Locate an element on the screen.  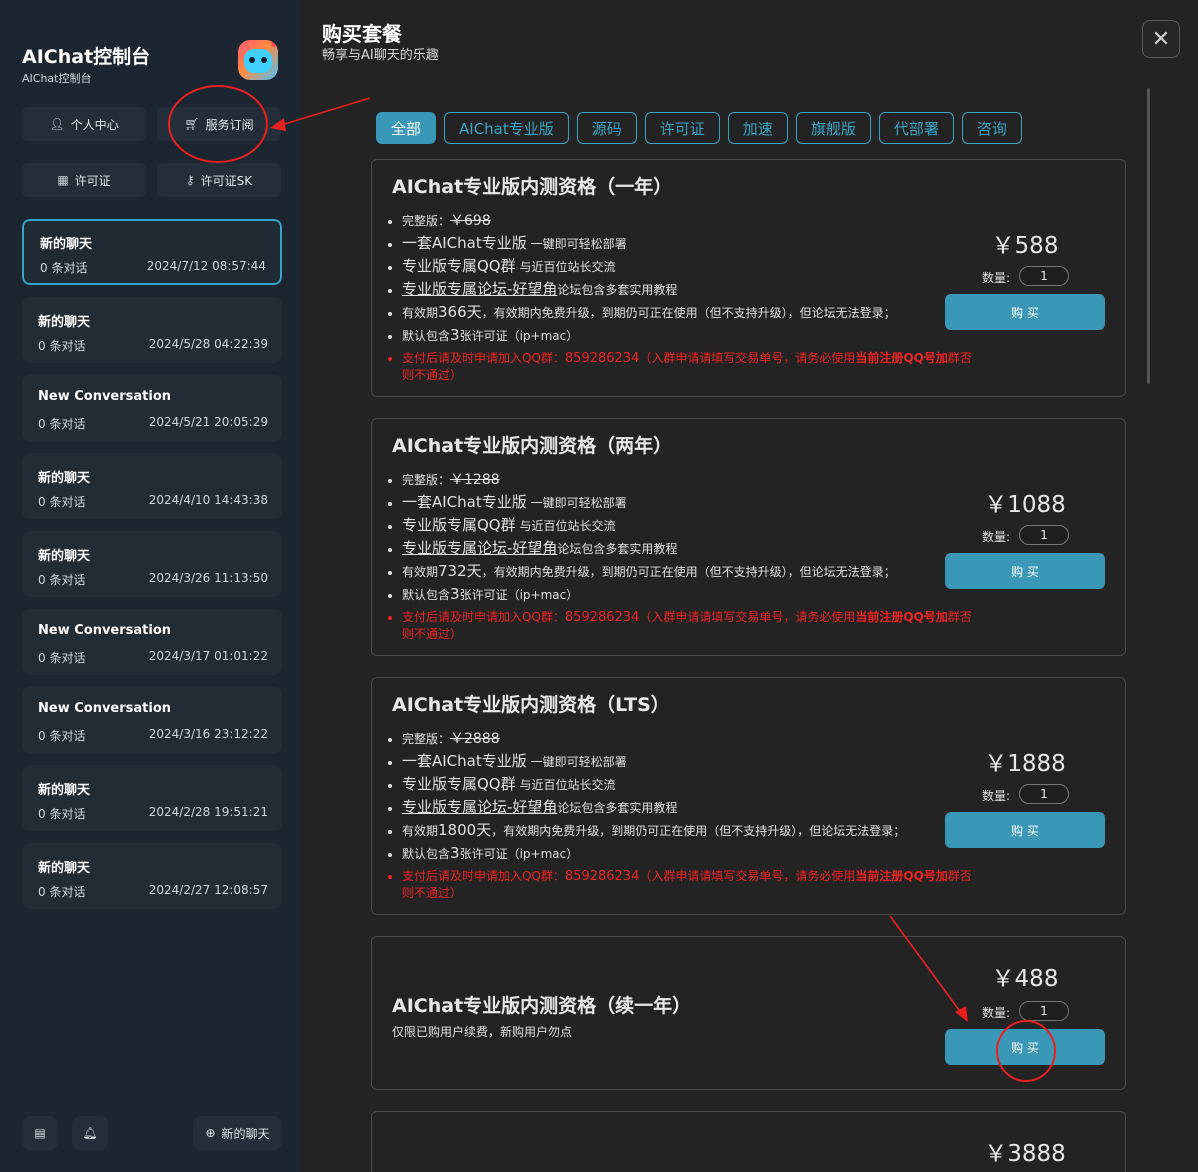
tab-aichat-pro: AIChat专业版 is located at coordinates (506, 128).